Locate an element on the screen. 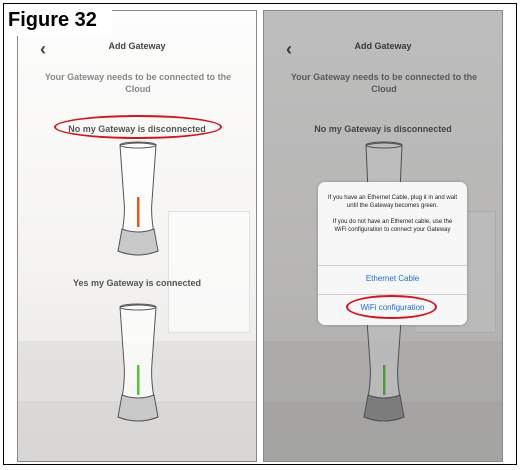  ethernet-cable-button: Ethernet Cable is located at coordinates (392, 278).